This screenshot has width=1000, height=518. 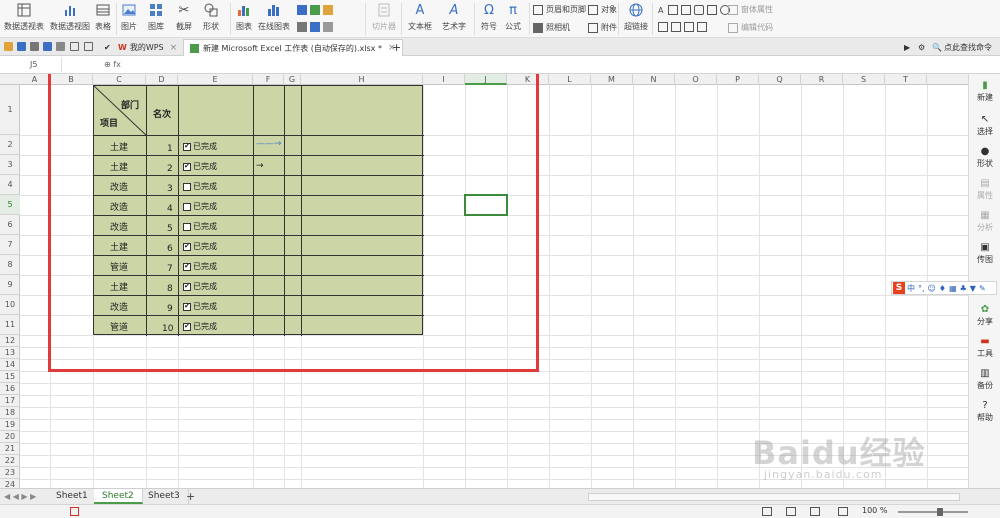 I want to click on save-icon, so click(x=21, y=46).